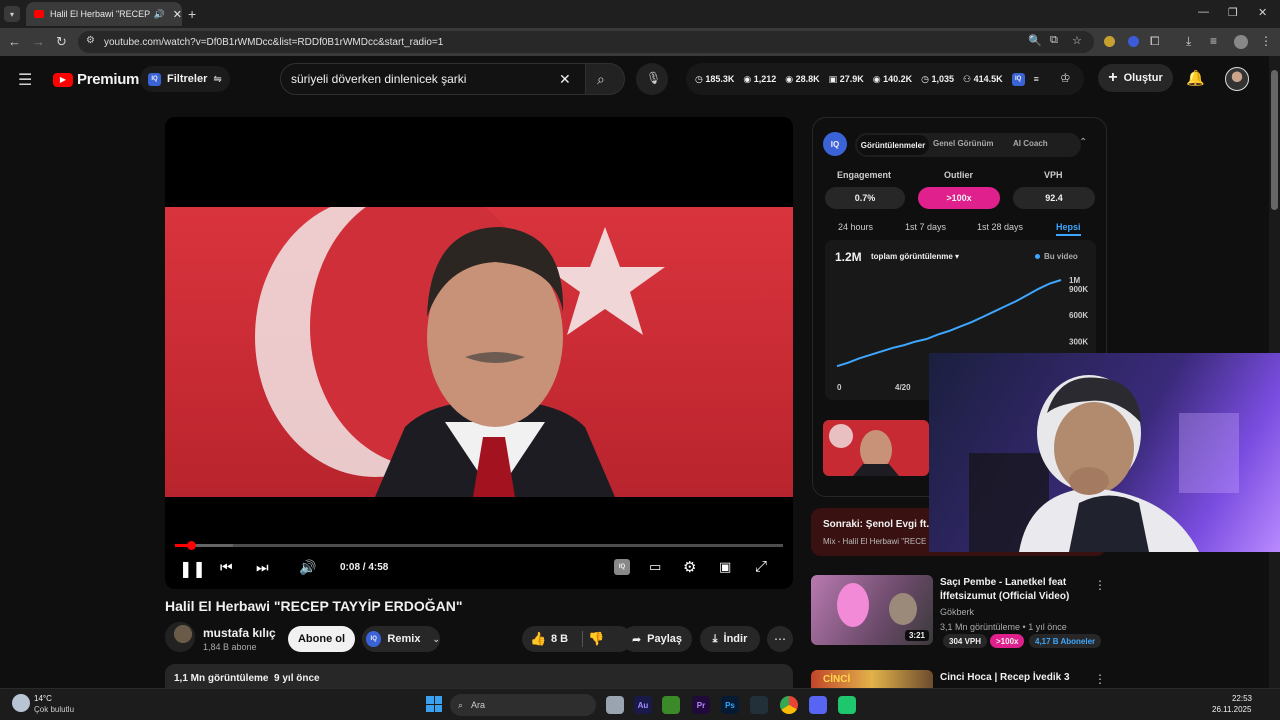  What do you see at coordinates (1233, 12) in the screenshot?
I see `restore-icon: ❐` at bounding box center [1233, 12].